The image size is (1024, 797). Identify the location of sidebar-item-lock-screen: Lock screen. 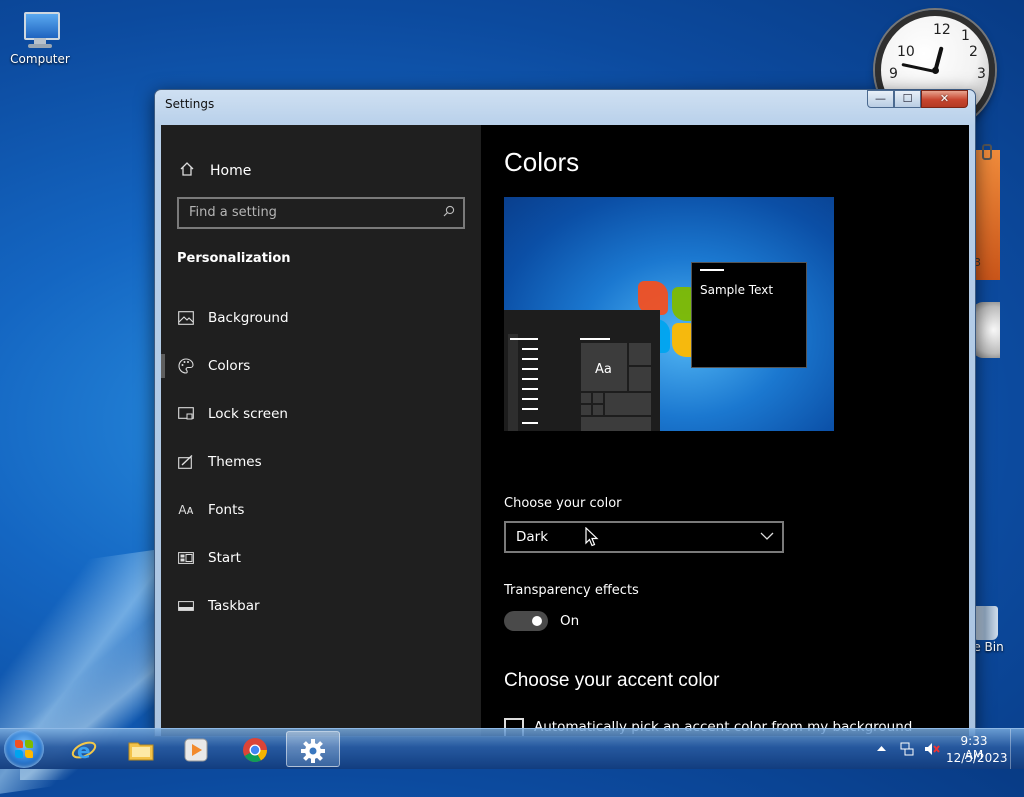
(321, 414).